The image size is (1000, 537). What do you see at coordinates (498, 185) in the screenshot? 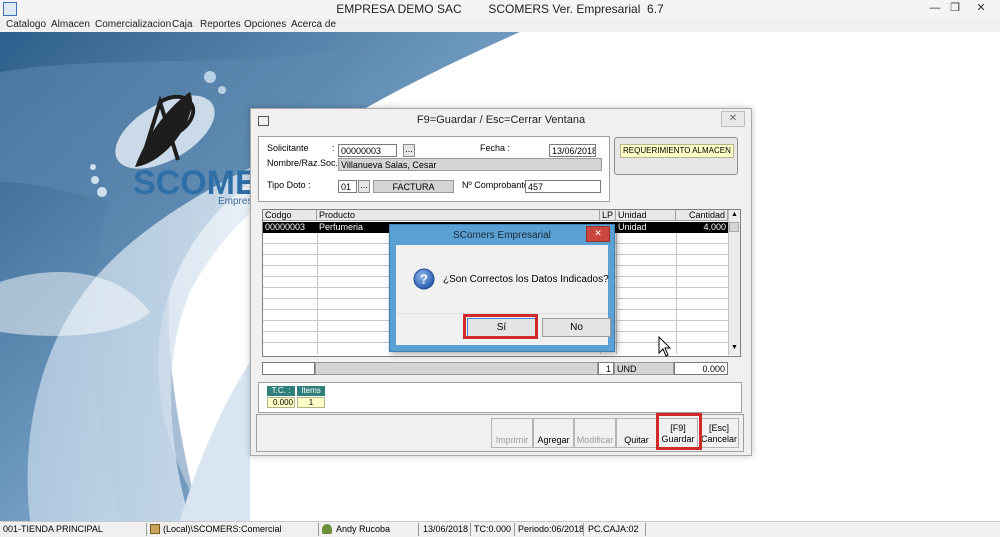
I see `comprobante-label: Nº Comprobante :` at bounding box center [498, 185].